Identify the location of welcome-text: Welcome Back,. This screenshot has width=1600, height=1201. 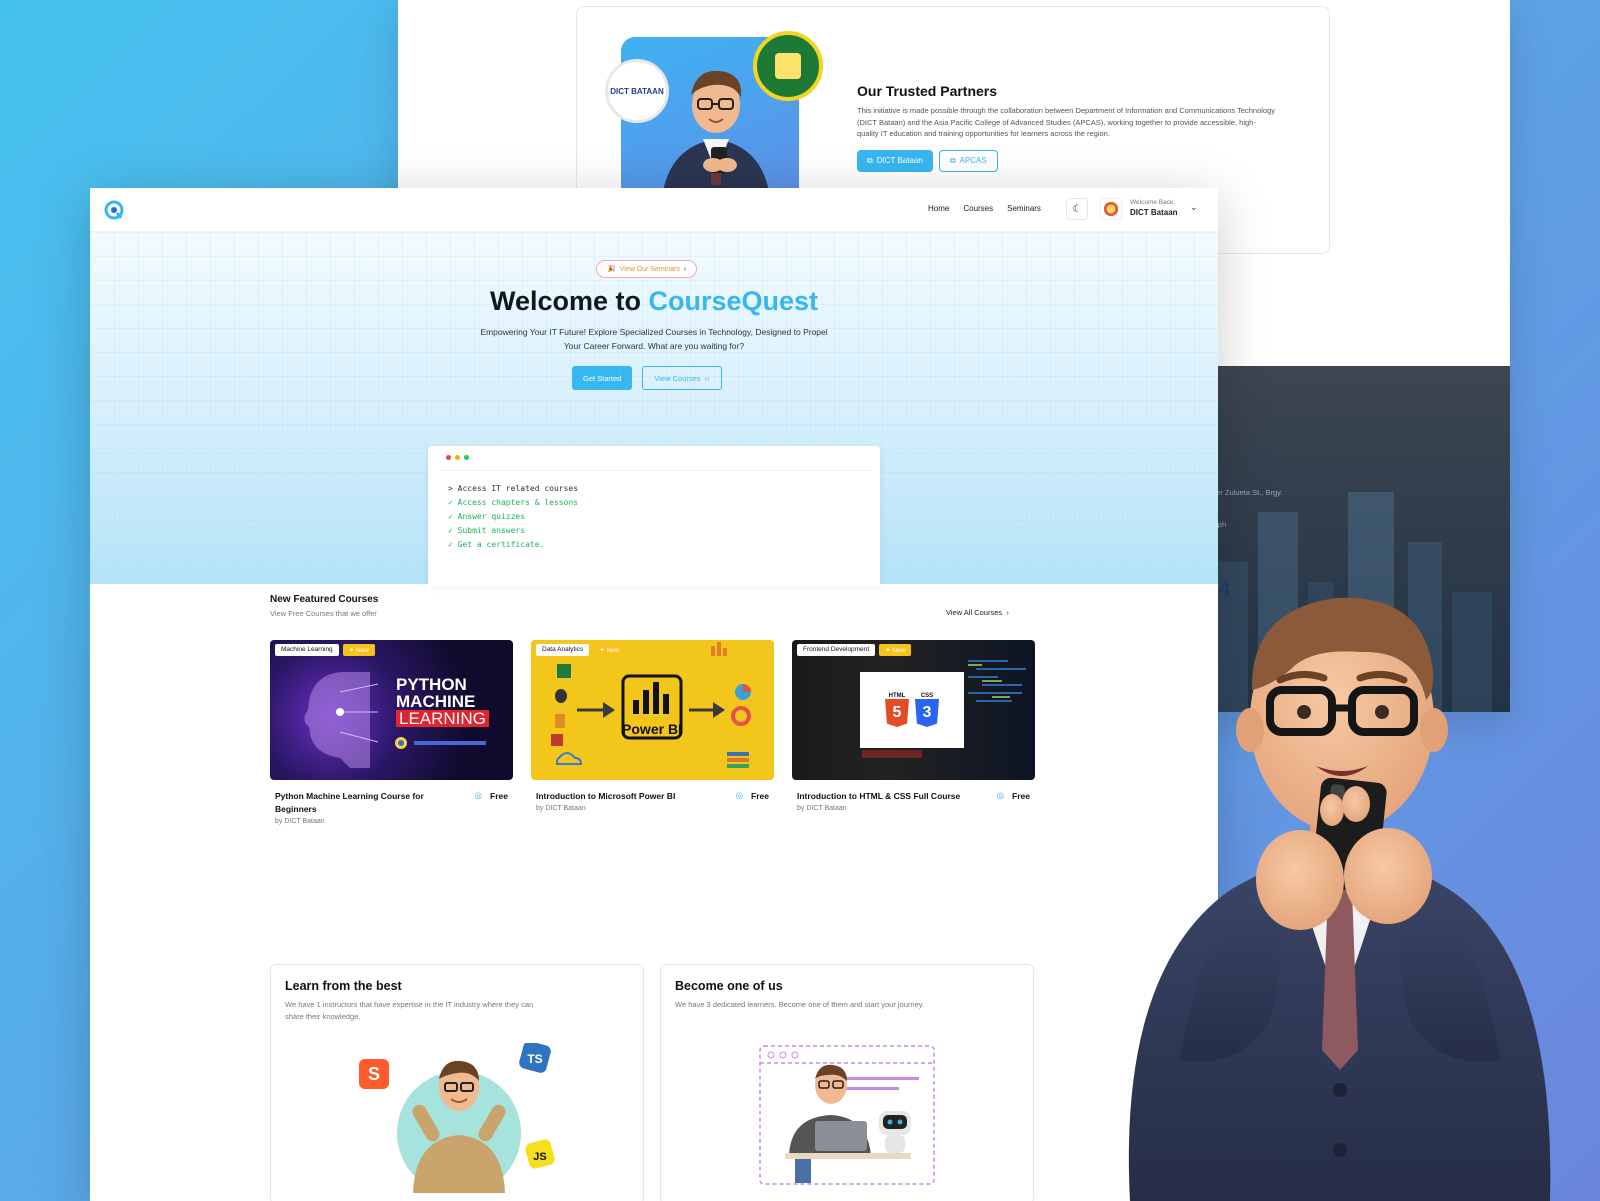
(1153, 202).